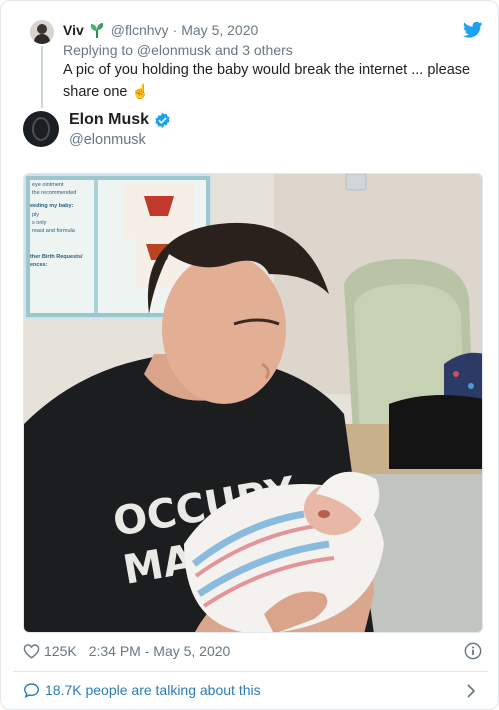 This screenshot has height=710, width=499. Describe the element at coordinates (52, 206) in the screenshot. I see `poster-line: eeding my baby:` at that location.